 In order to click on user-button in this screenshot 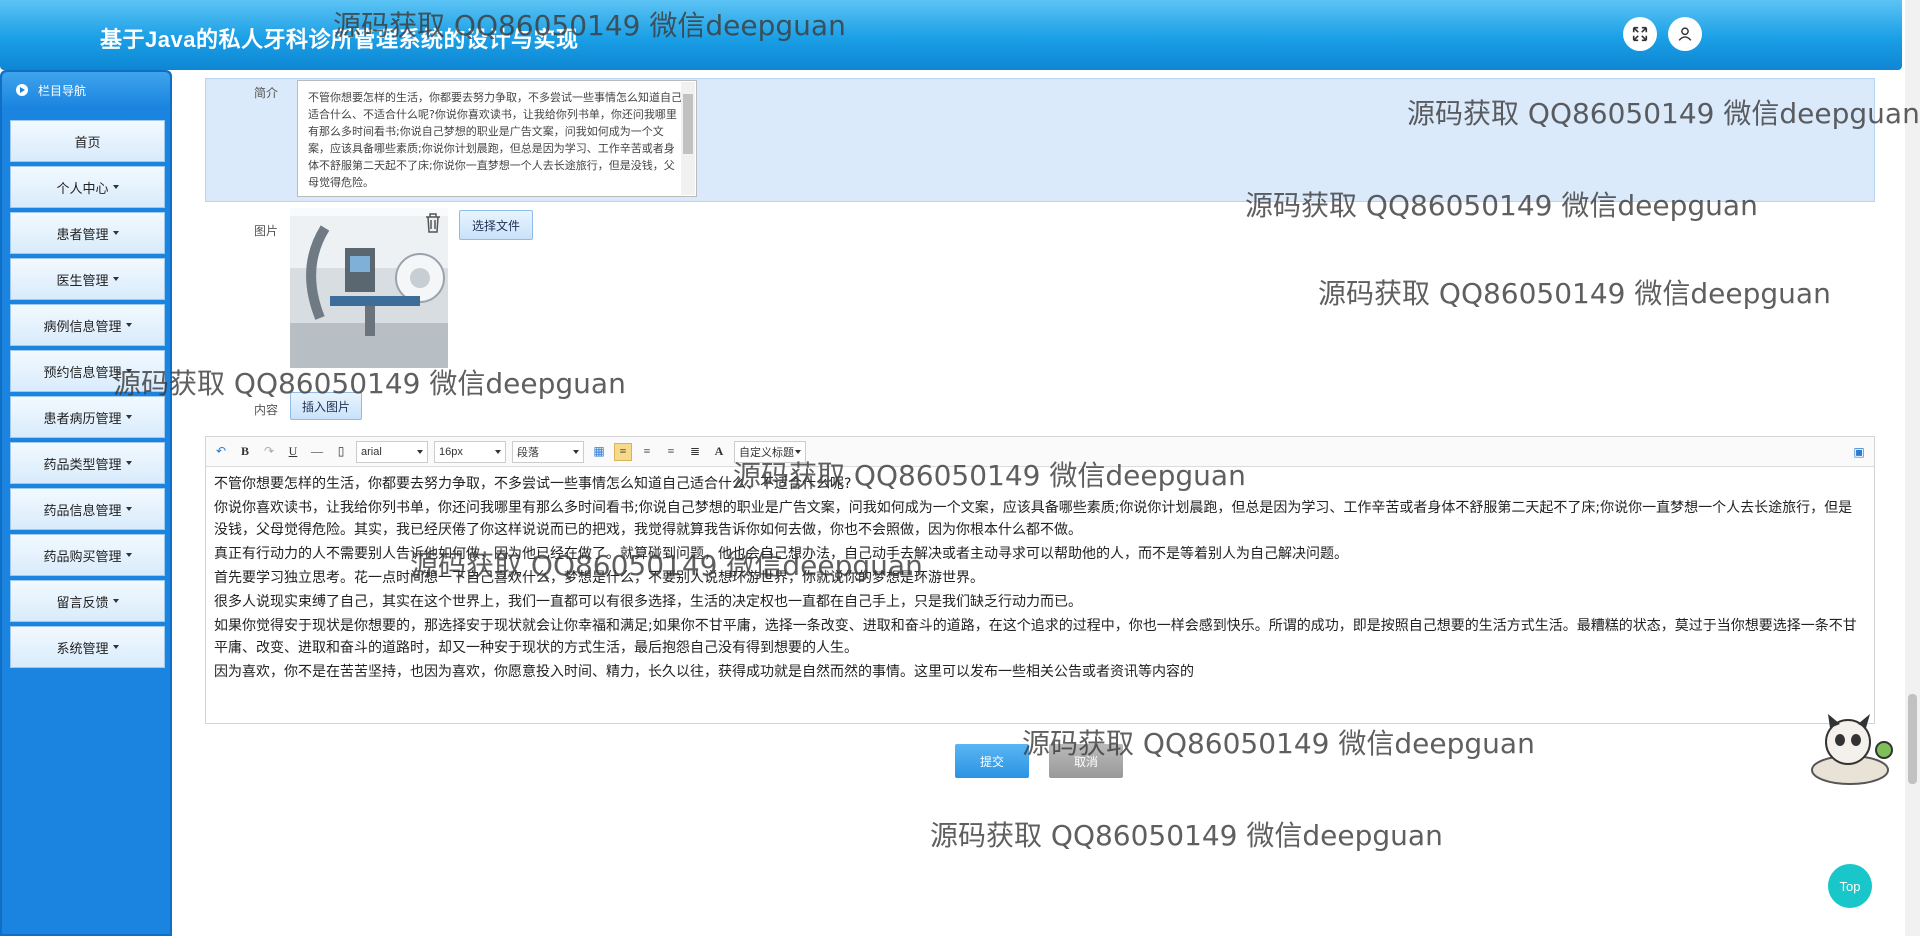, I will do `click(1685, 34)`.